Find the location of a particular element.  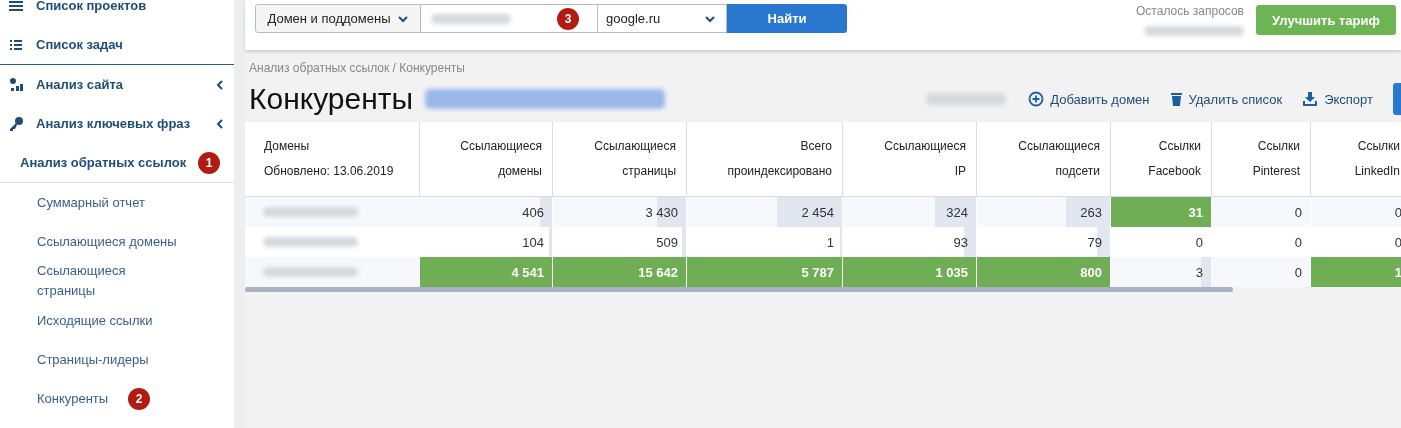

submenu-item: Ссылающиеся домены is located at coordinates (117, 241).